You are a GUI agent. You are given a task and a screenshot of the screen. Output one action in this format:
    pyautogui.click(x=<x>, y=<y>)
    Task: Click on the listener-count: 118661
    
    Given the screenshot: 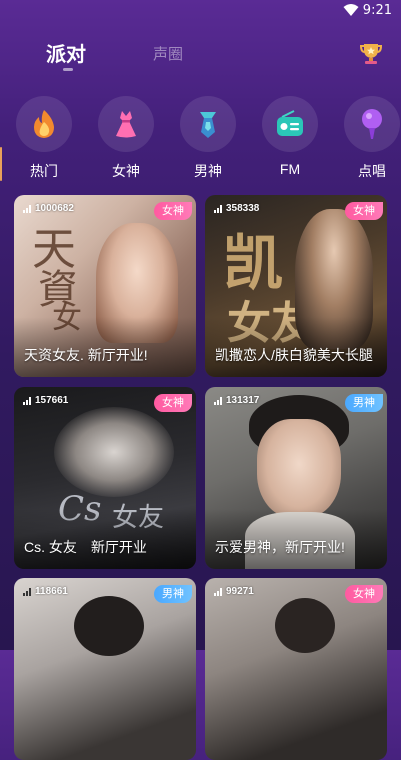 What is the action you would take?
    pyautogui.click(x=45, y=591)
    